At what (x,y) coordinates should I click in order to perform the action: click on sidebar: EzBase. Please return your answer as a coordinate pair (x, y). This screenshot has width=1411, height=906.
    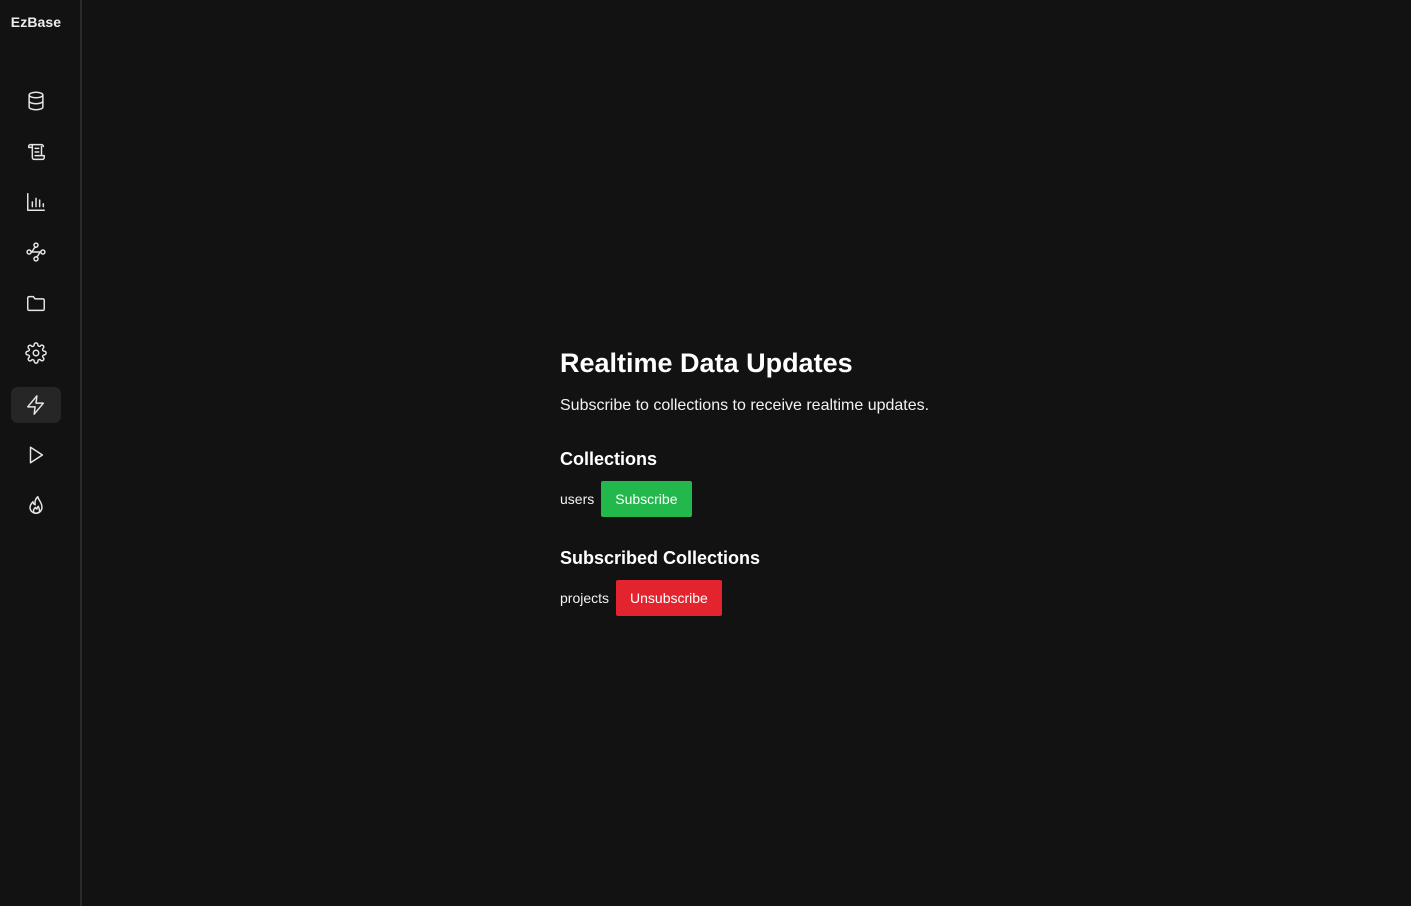
    Looking at the image, I should click on (41, 453).